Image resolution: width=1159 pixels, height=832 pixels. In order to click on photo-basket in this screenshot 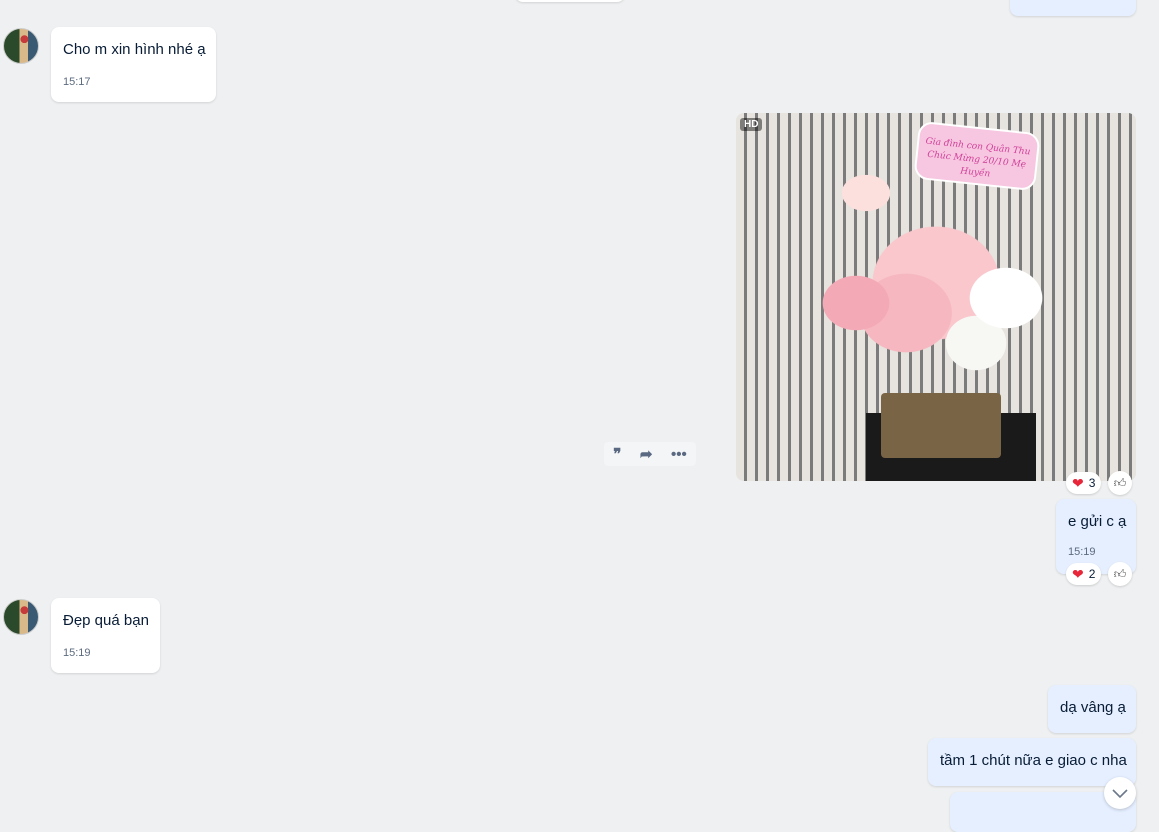, I will do `click(941, 425)`.